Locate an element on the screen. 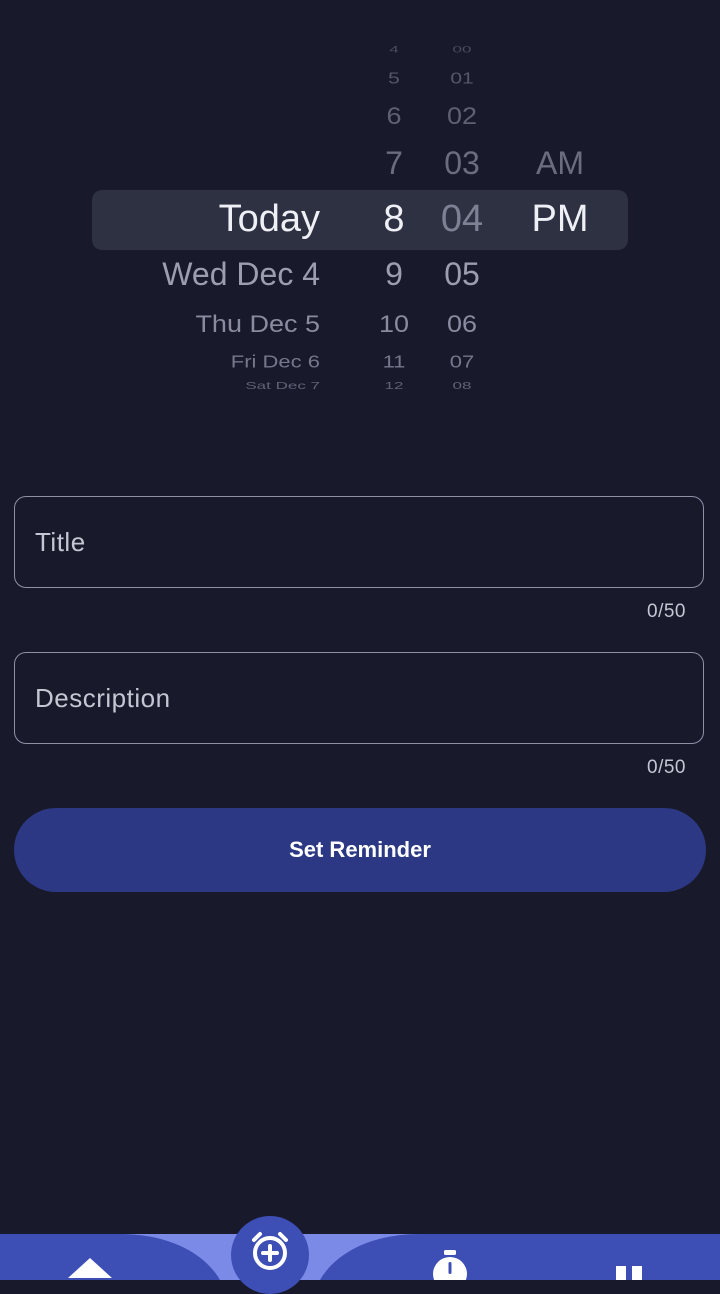 Image resolution: width=720 pixels, height=1294 pixels. title-input is located at coordinates (359, 542).